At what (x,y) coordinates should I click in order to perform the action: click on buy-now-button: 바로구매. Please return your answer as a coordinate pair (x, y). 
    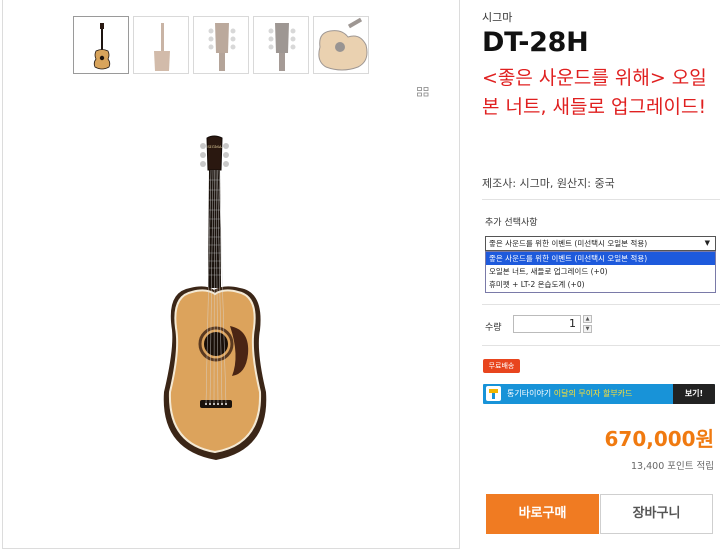
    Looking at the image, I should click on (542, 514).